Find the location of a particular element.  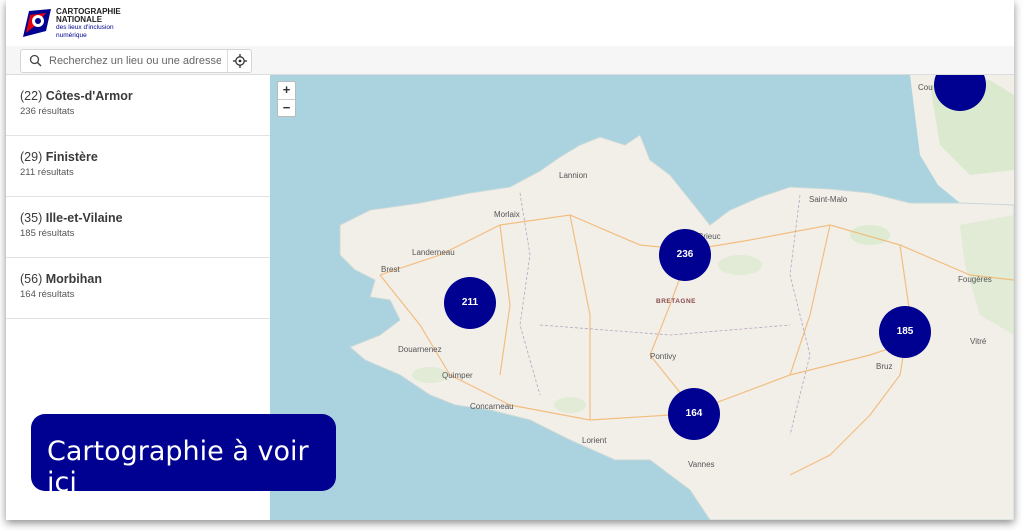

list-item: (35) Ille-et-Vilaine 185 résultats is located at coordinates (138, 227).